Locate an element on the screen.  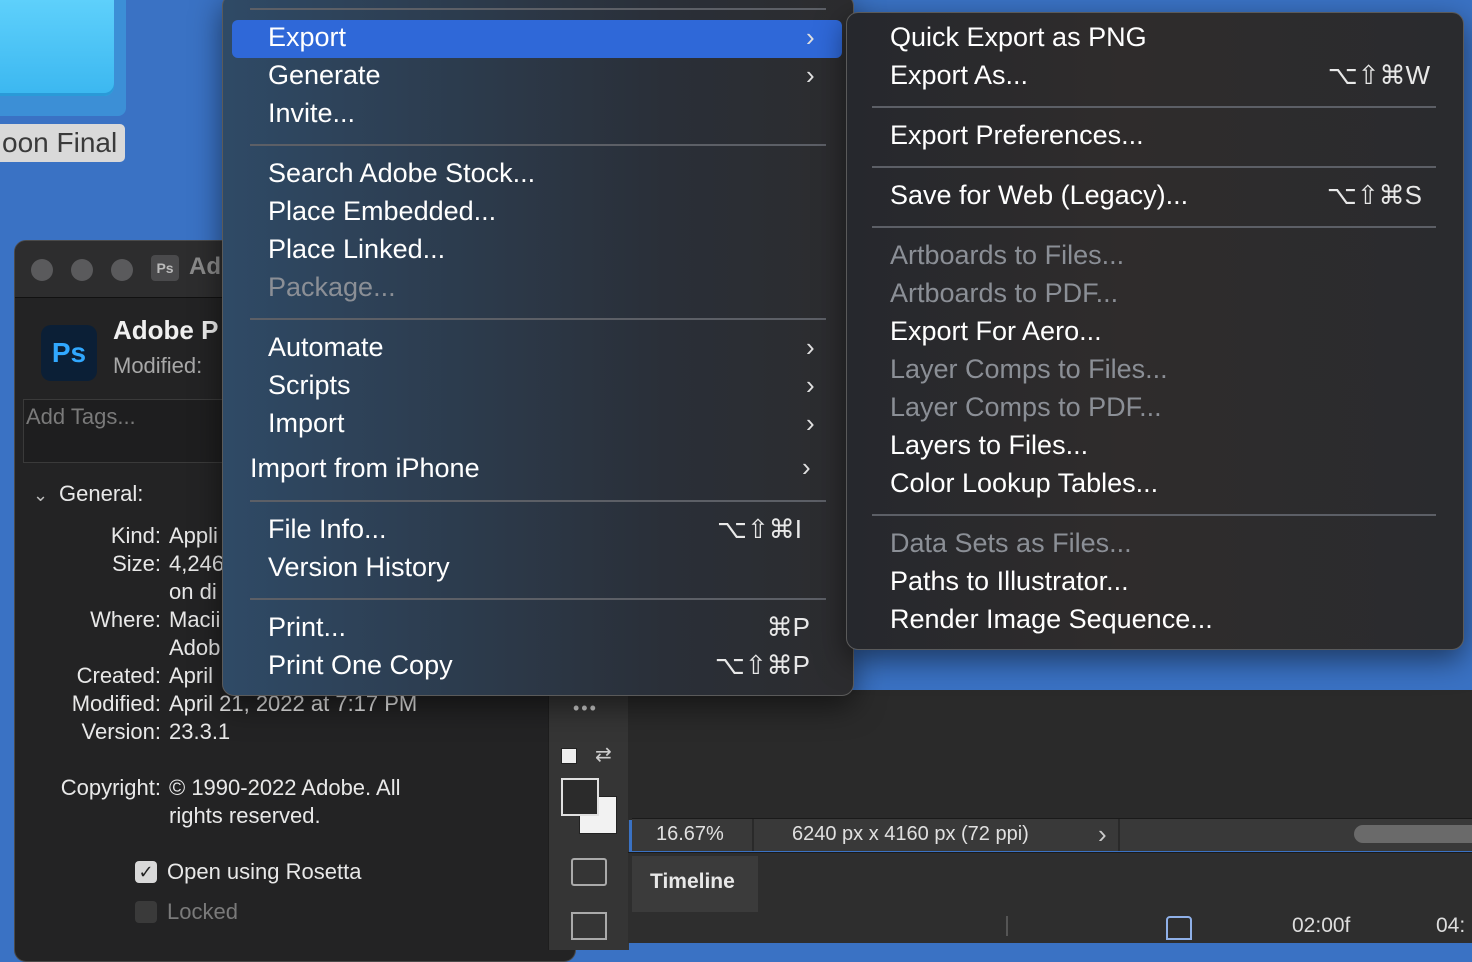
foreground-color-swatch is located at coordinates (580, 797).